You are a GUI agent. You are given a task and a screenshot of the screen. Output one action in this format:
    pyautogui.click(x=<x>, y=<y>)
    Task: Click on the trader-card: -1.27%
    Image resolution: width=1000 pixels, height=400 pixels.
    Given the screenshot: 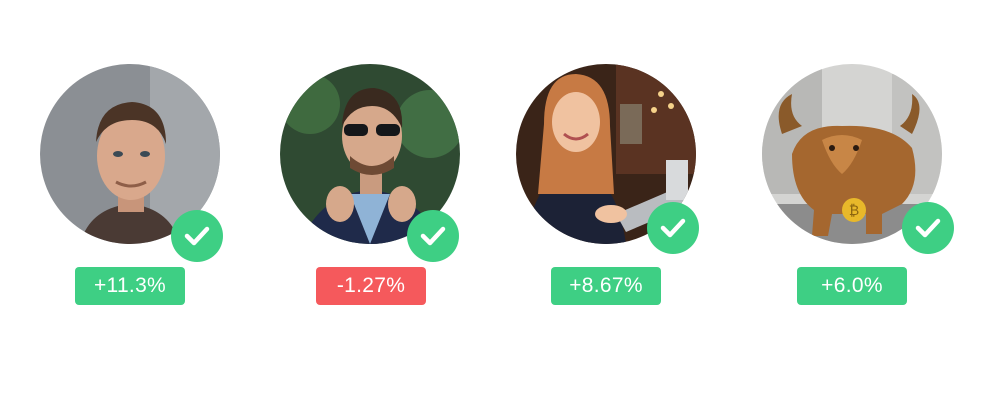 What is the action you would take?
    pyautogui.click(x=370, y=186)
    